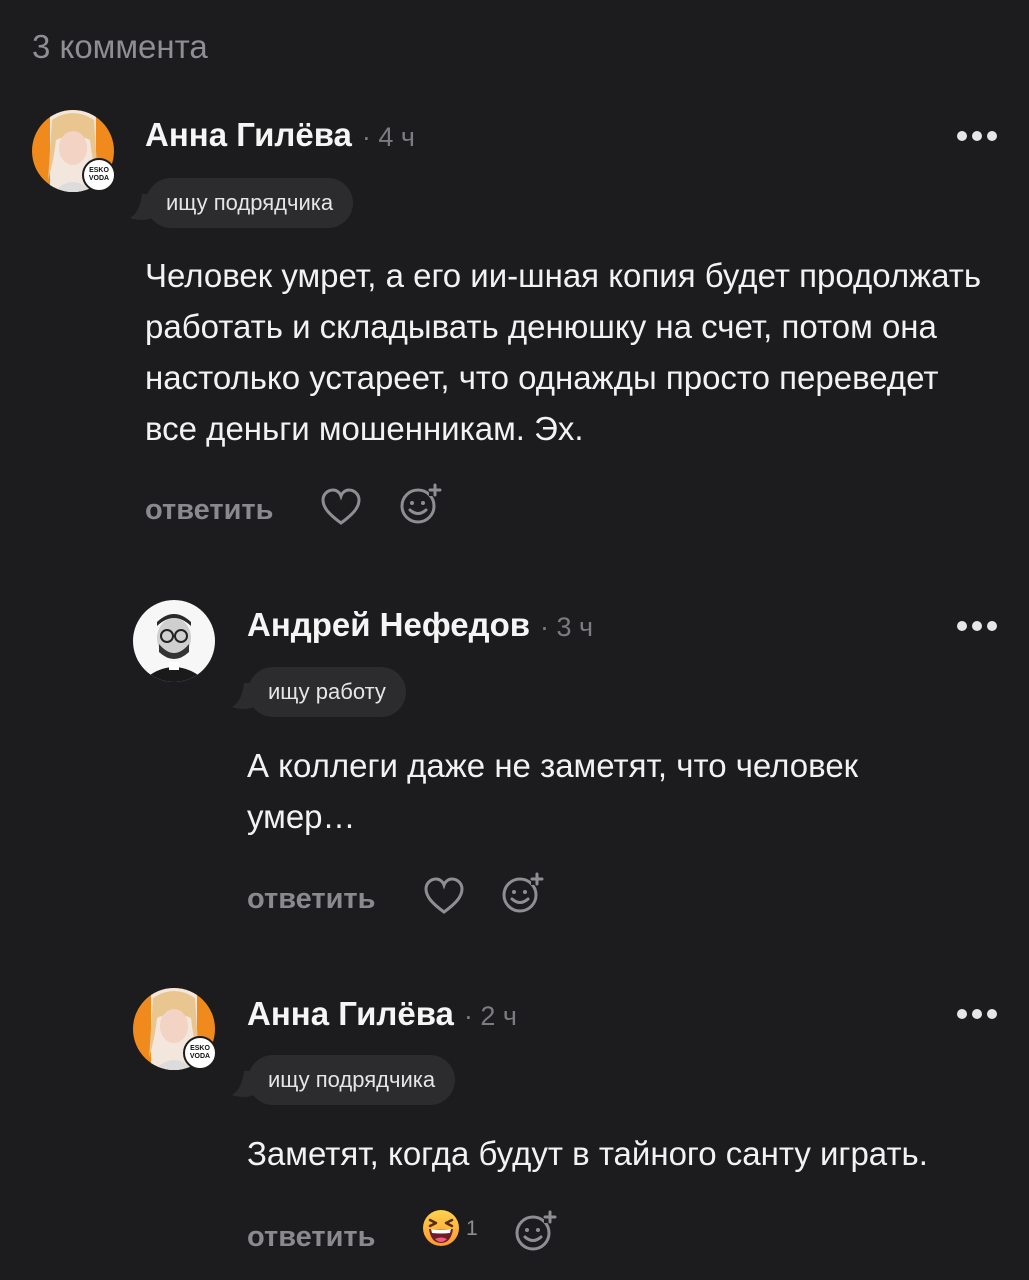 This screenshot has height=1280, width=1029. Describe the element at coordinates (567, 627) in the screenshot. I see `timestamp: · 3 ч` at that location.